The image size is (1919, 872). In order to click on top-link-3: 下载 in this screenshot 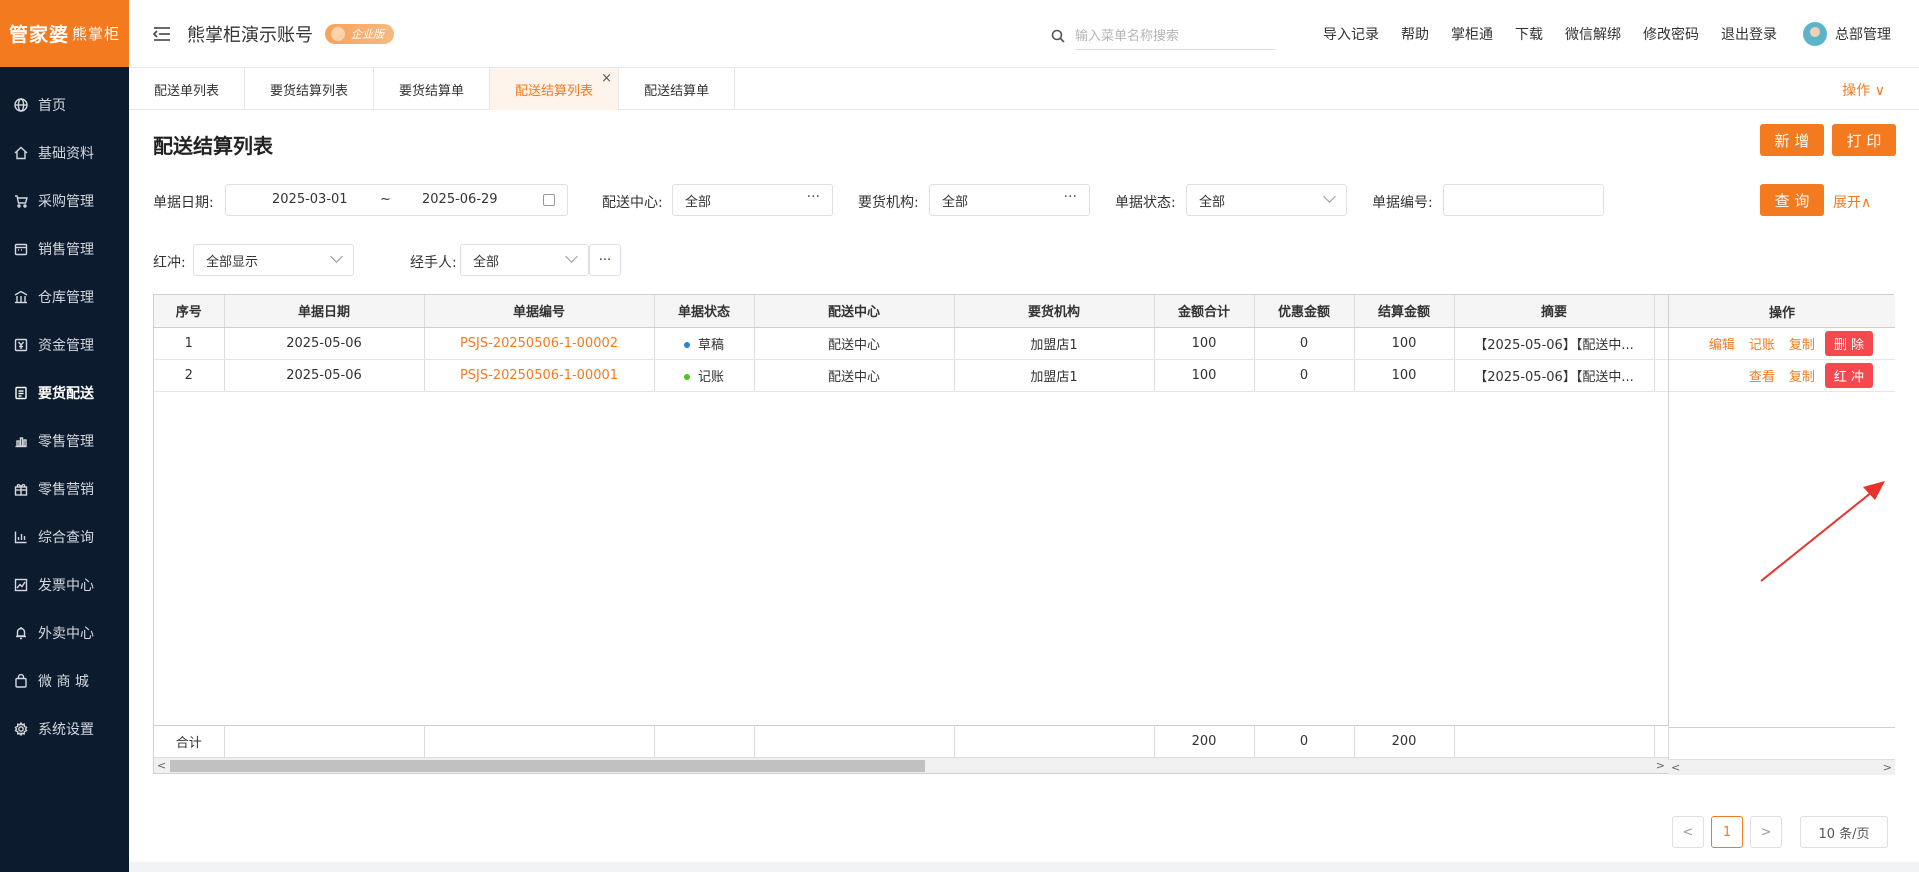, I will do `click(1529, 34)`.